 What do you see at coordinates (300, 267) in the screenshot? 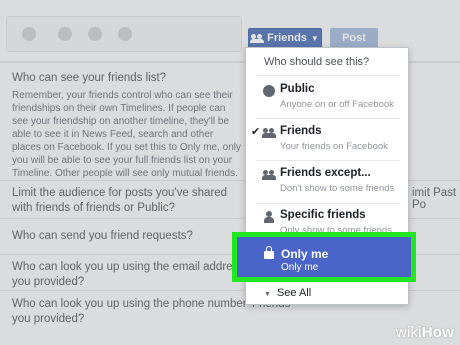
I see `option-only-me-subtitle: Only me` at bounding box center [300, 267].